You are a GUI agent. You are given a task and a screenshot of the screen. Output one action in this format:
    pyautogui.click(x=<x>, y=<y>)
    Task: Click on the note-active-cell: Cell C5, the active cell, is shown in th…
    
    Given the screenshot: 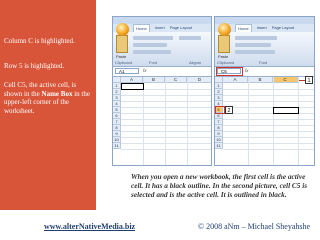 What is the action you would take?
    pyautogui.click(x=47, y=98)
    